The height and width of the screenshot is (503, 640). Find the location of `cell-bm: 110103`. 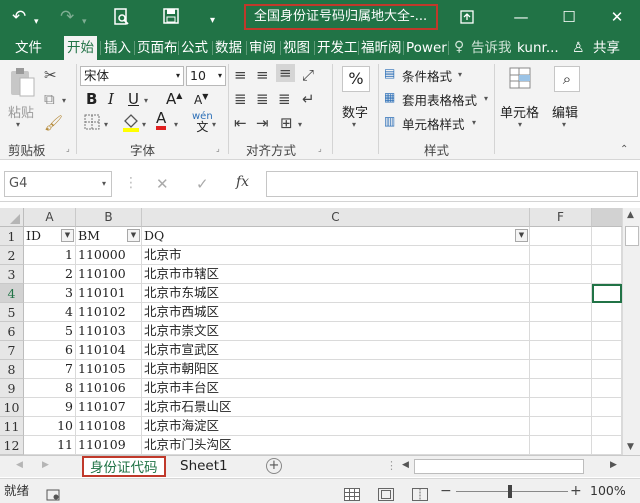

cell-bm: 110103 is located at coordinates (109, 331).